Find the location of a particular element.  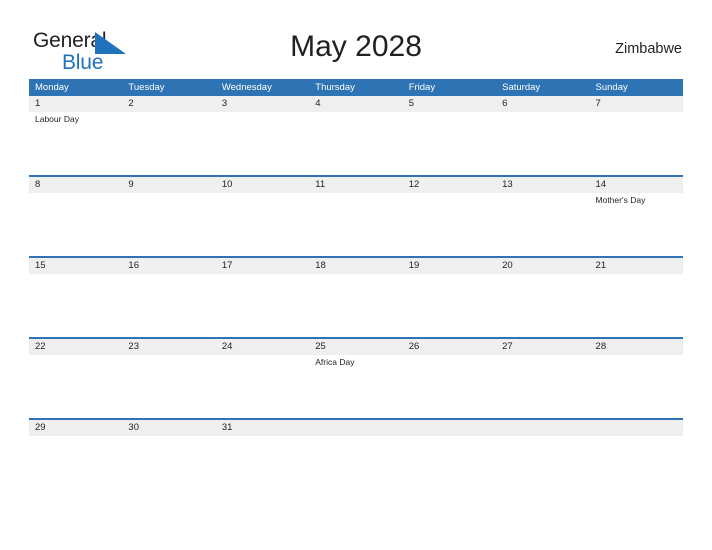

calendar-week-row: 8 9 10 11 12 13 14 Mother's Day is located at coordinates (356, 215).